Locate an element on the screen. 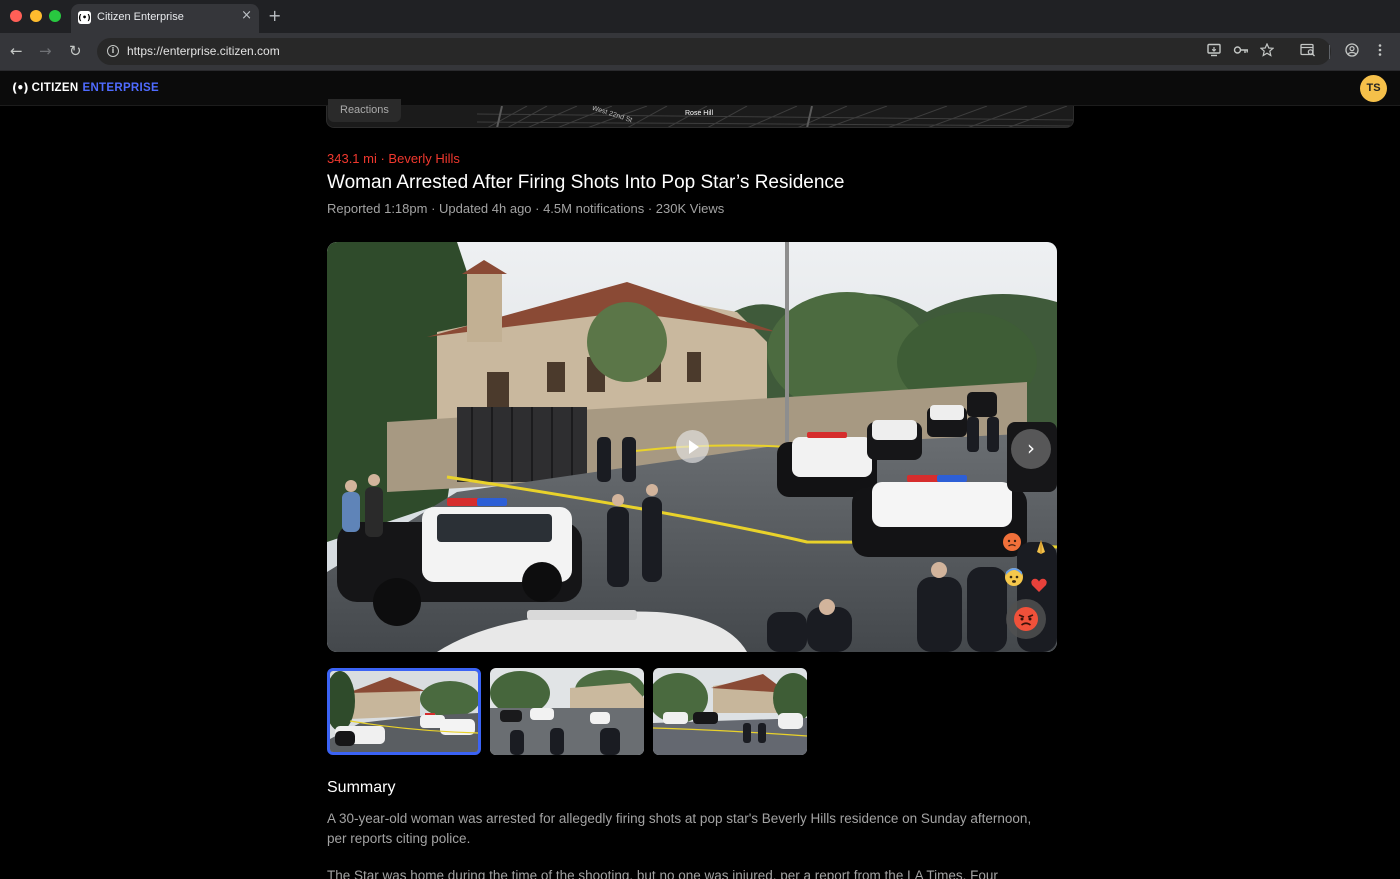  incident-map: West 22nd St Rose Hill is located at coordinates (700, 117).